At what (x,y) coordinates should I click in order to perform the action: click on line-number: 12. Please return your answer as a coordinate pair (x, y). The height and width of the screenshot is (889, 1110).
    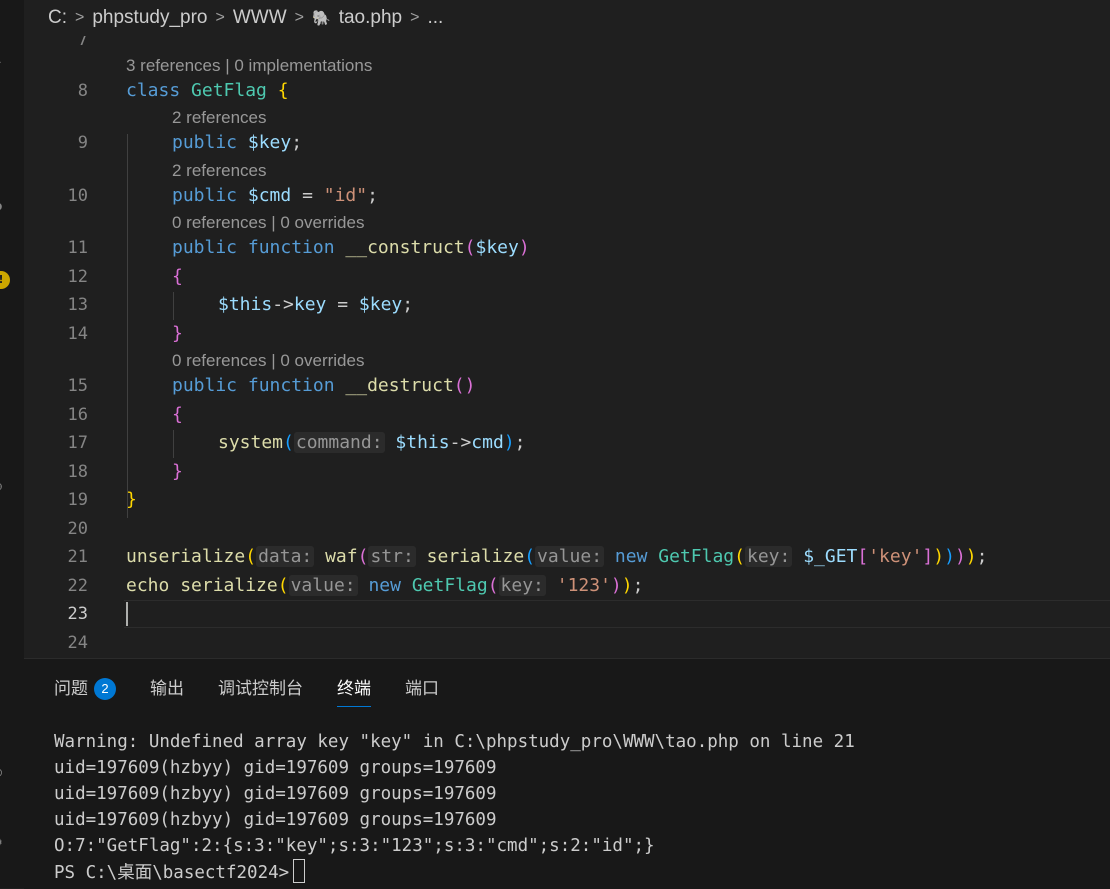
    Looking at the image, I should click on (77, 277).